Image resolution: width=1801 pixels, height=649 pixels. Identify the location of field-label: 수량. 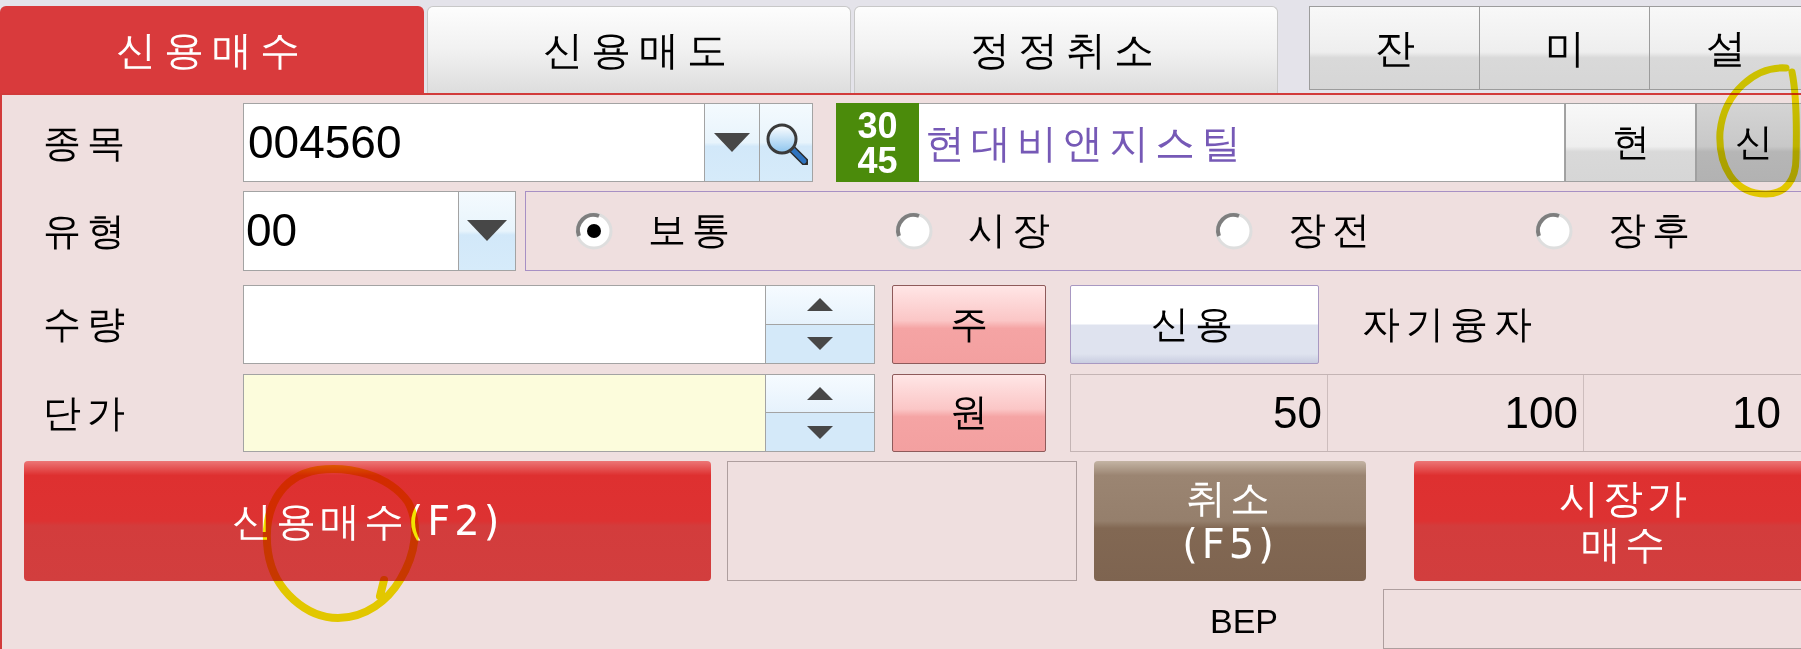
(87, 324).